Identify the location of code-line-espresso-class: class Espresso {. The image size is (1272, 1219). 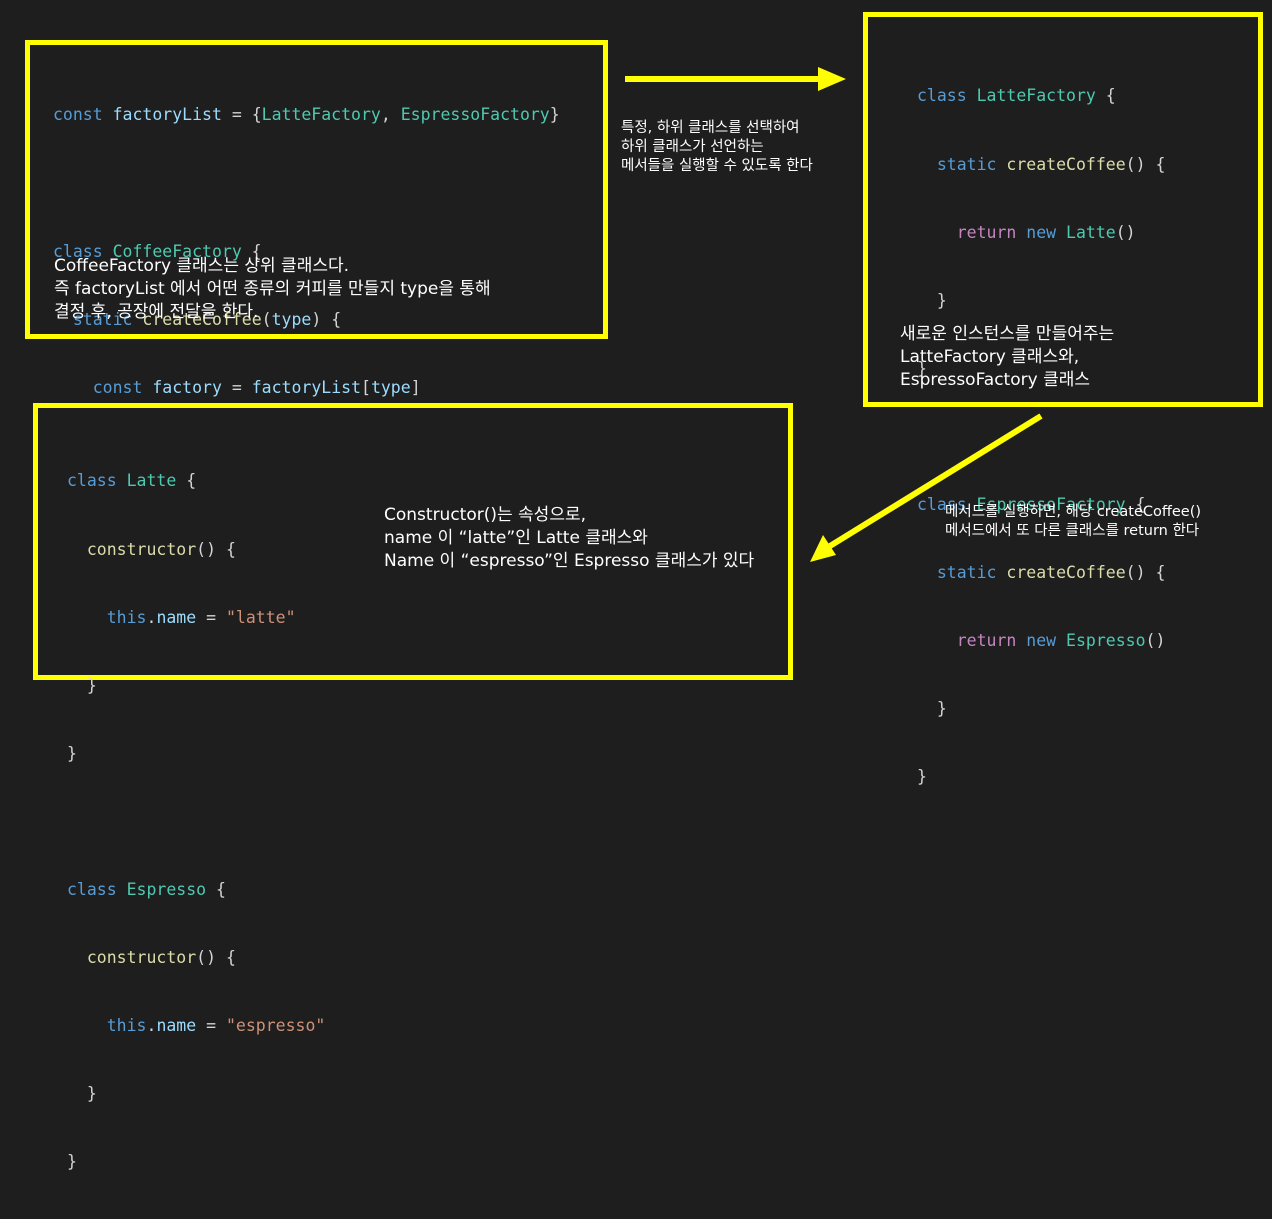
(146, 889).